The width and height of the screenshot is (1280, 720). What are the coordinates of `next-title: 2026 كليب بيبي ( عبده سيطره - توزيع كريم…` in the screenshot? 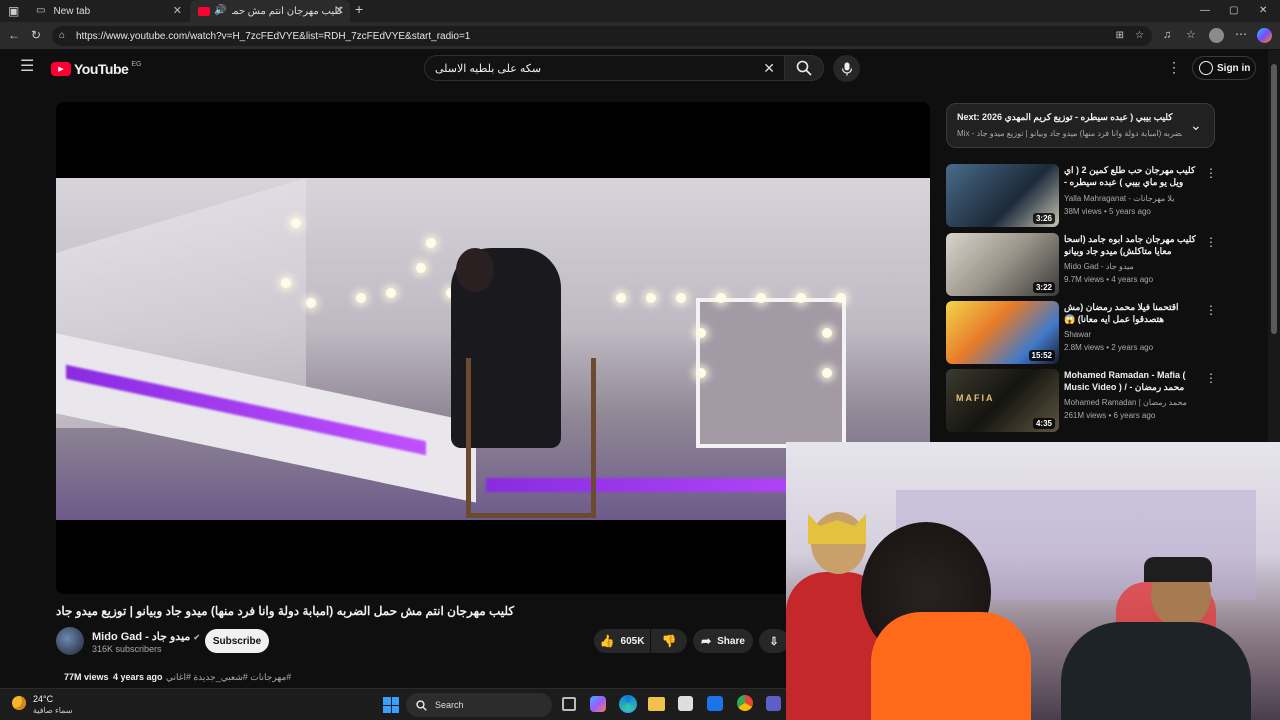 It's located at (1077, 117).